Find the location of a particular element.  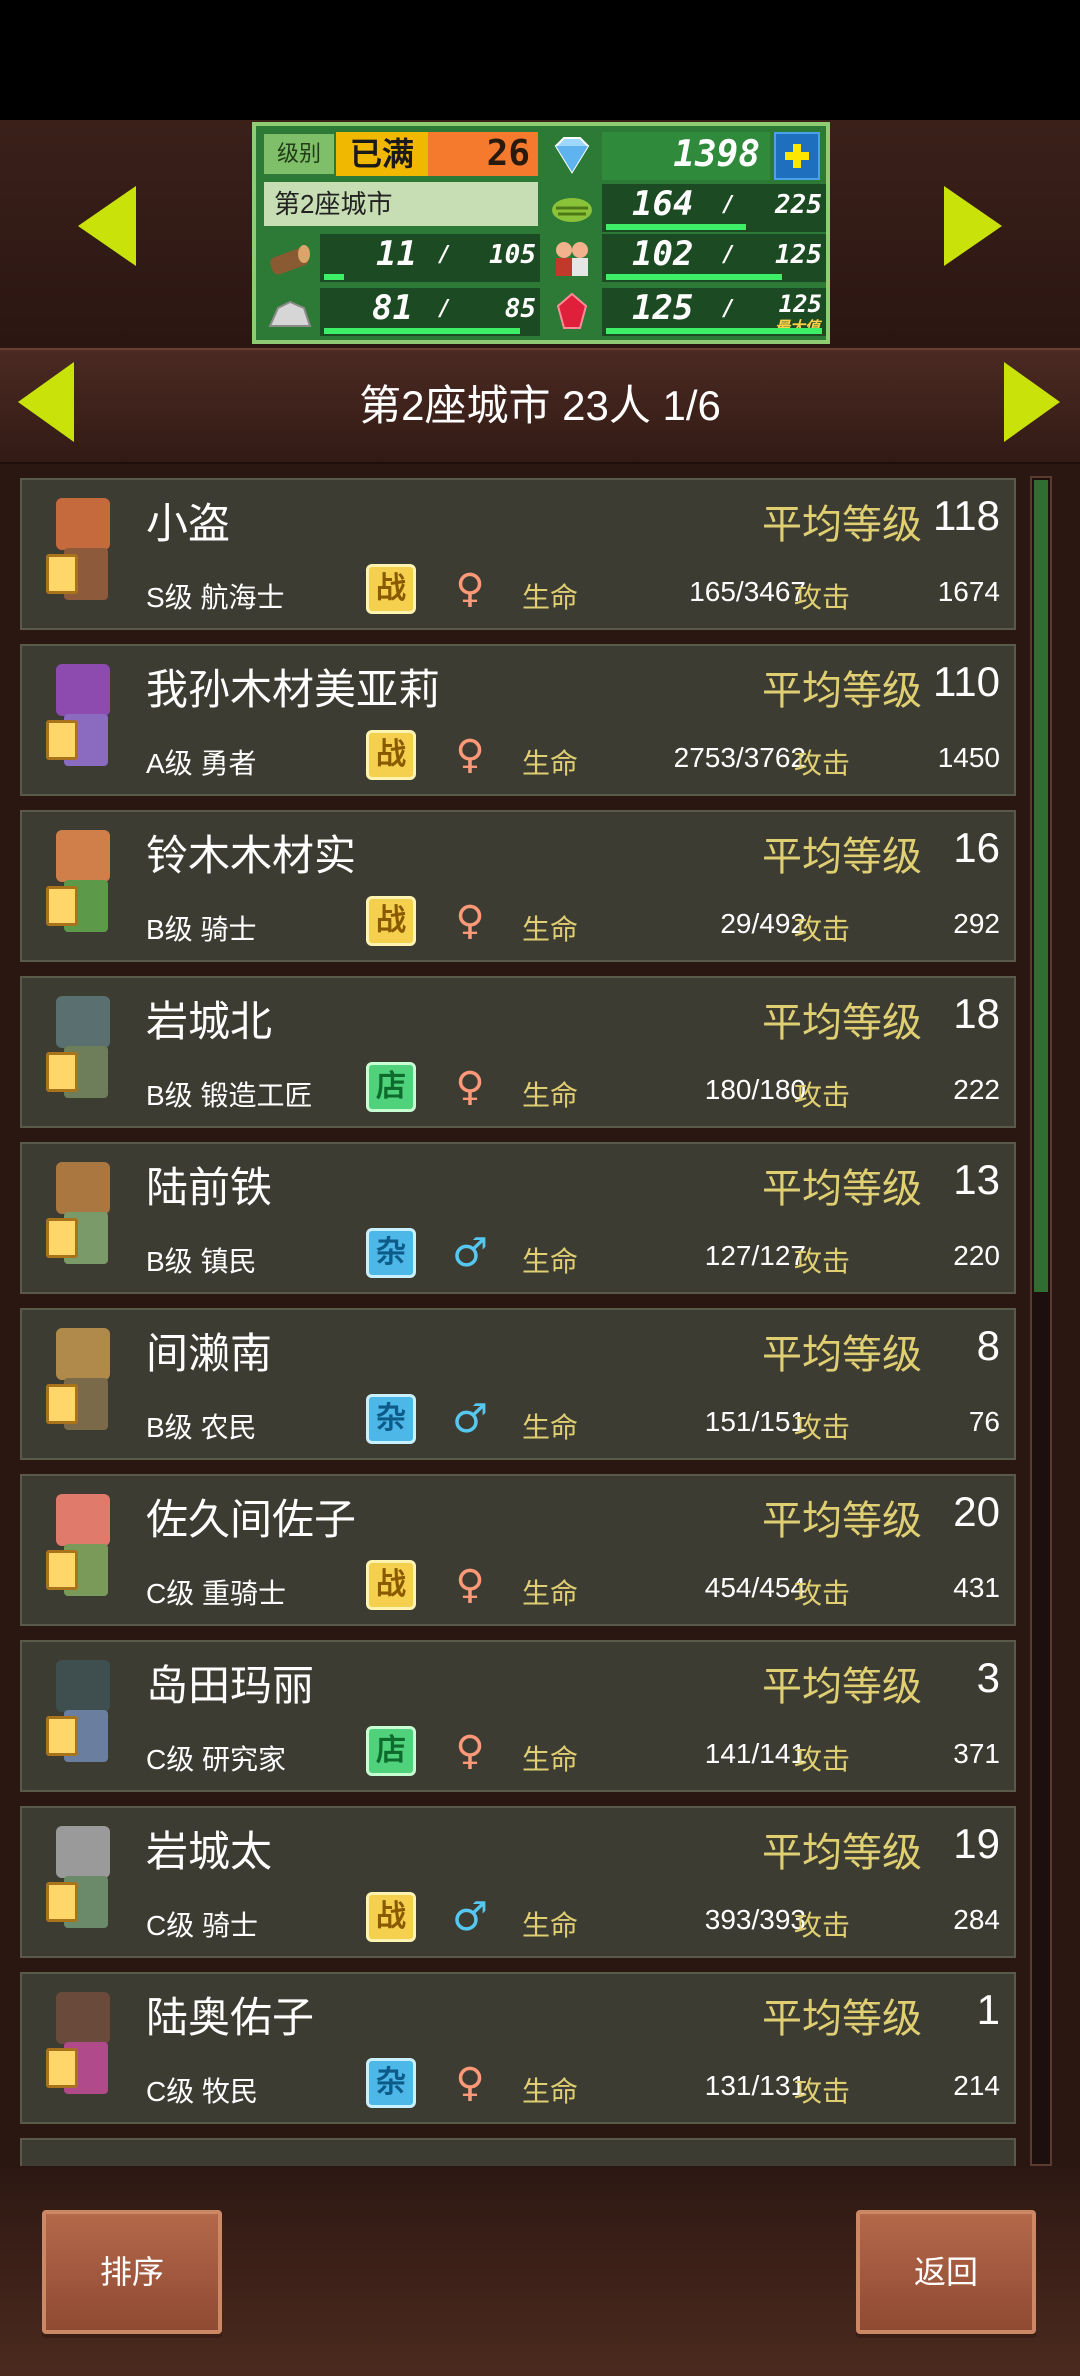

resident-row-partial is located at coordinates (518, 2152).